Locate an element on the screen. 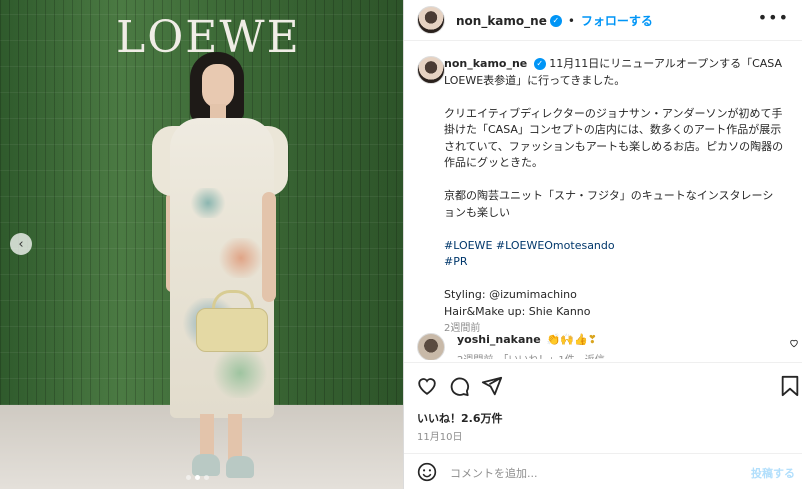 Image resolution: width=802 pixels, height=491 pixels. commenter-username: yoshi_nakane is located at coordinates (499, 339).